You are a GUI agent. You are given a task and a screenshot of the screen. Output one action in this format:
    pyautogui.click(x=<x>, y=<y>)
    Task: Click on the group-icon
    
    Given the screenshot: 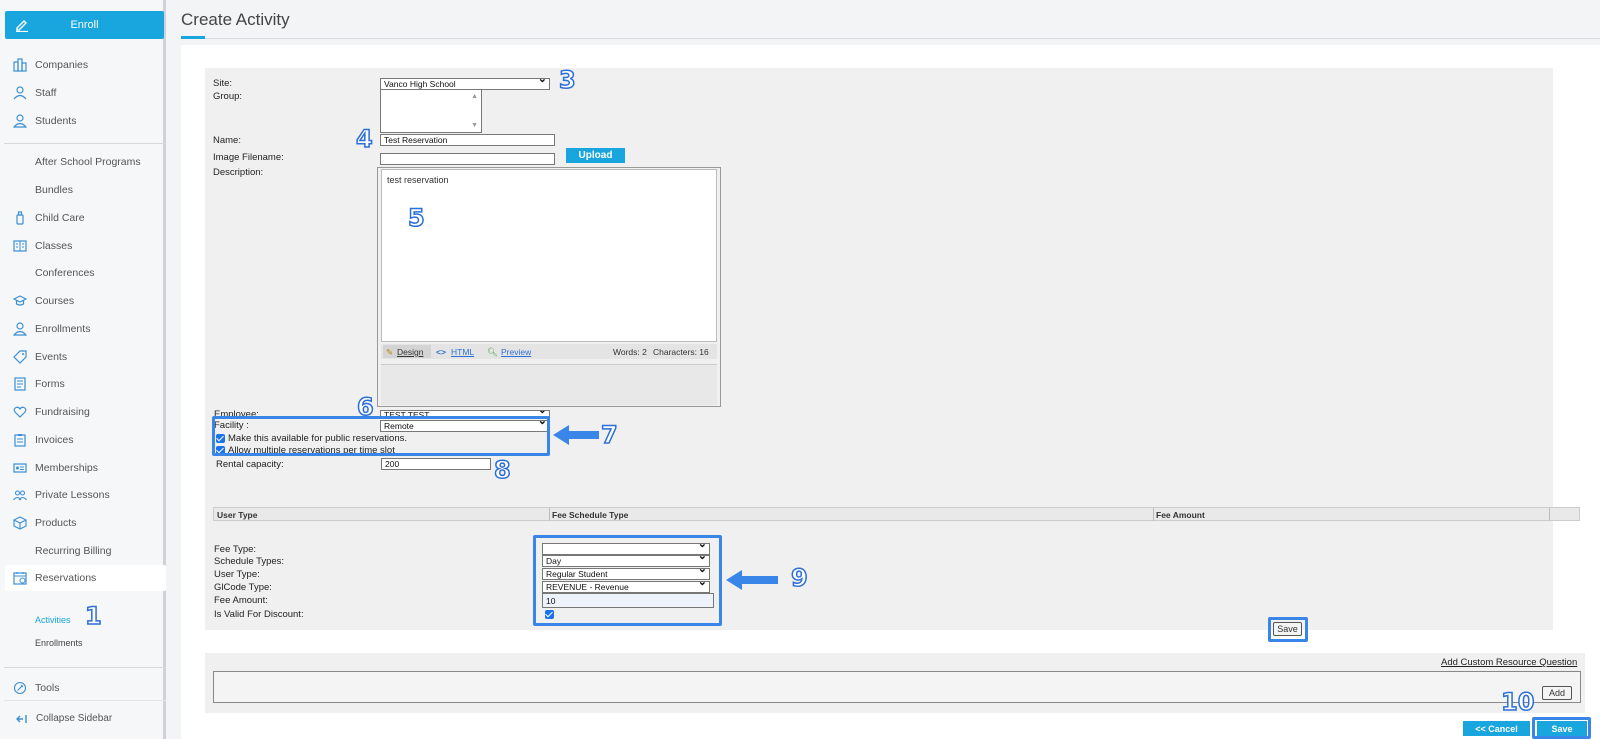 What is the action you would take?
    pyautogui.click(x=20, y=495)
    